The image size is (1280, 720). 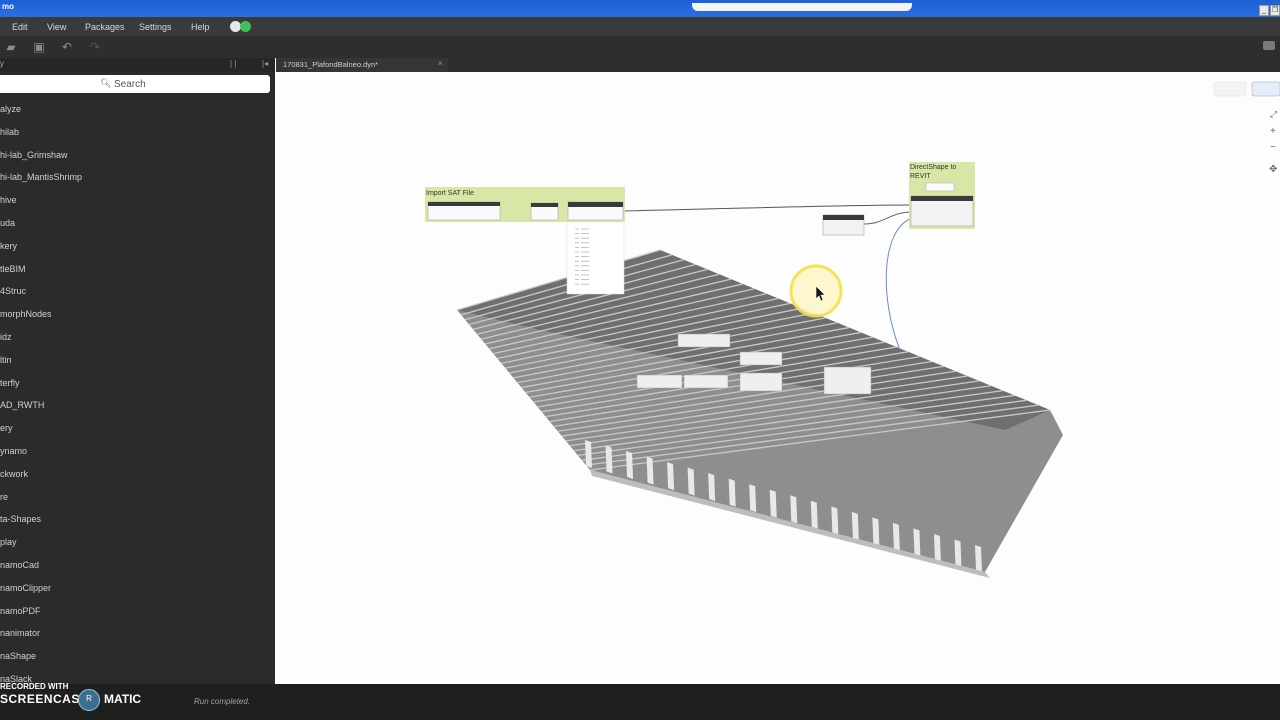 What do you see at coordinates (240, 26) in the screenshot?
I see `geometry-toggle-icon` at bounding box center [240, 26].